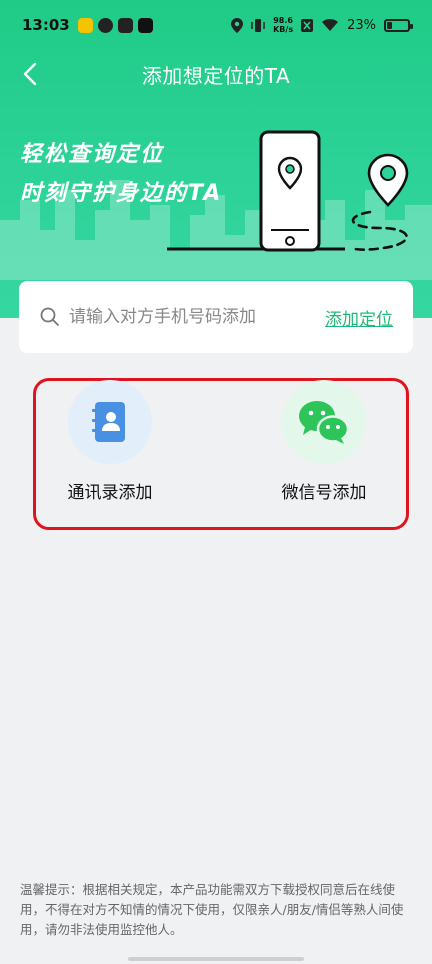  Describe the element at coordinates (361, 25) in the screenshot. I see `battery-percent: 23%` at that location.